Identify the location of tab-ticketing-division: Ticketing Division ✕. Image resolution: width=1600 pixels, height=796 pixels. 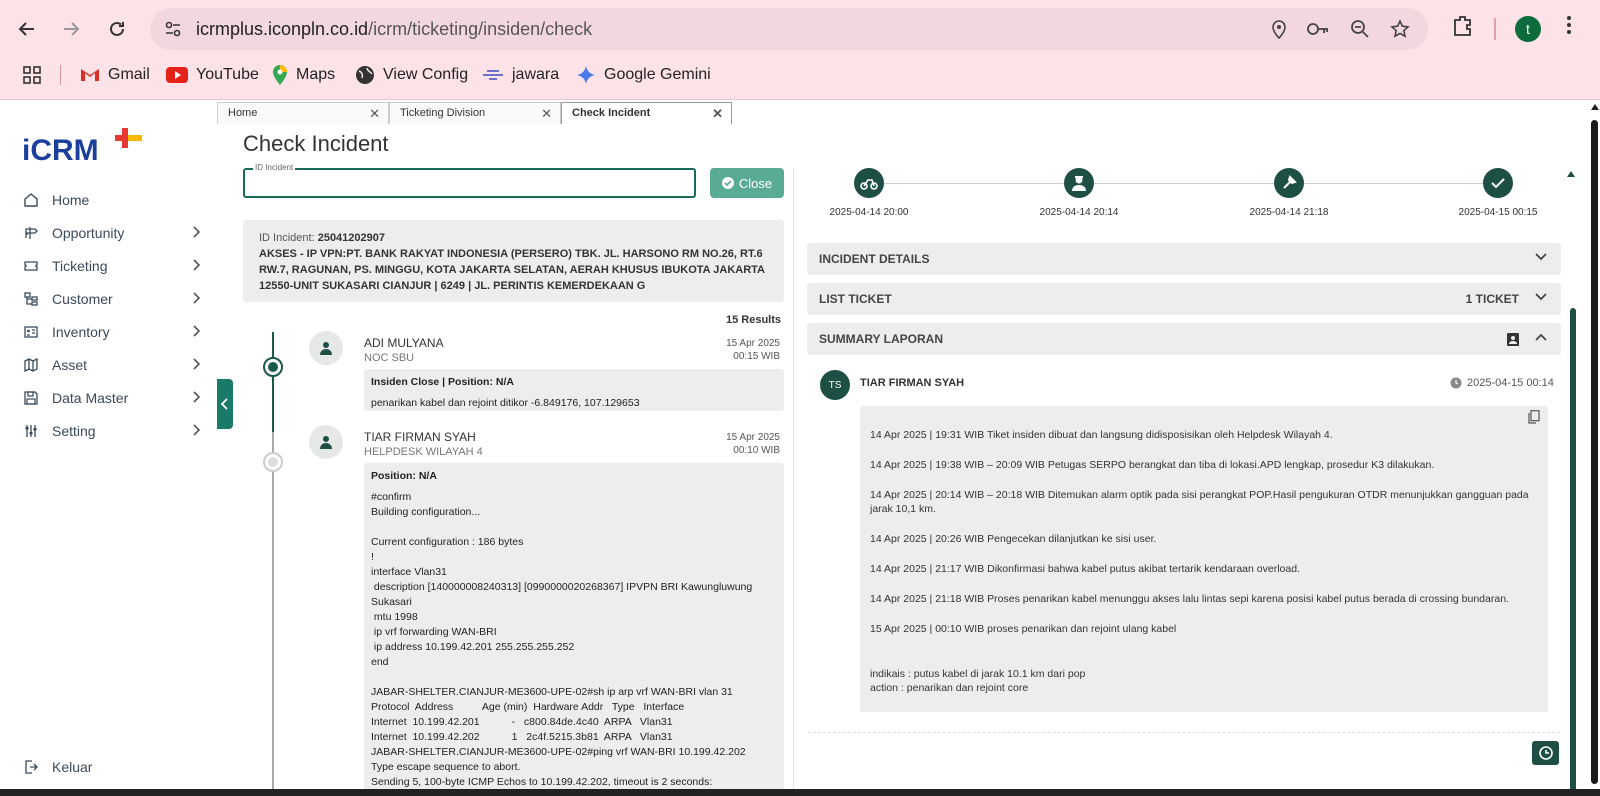
(475, 113).